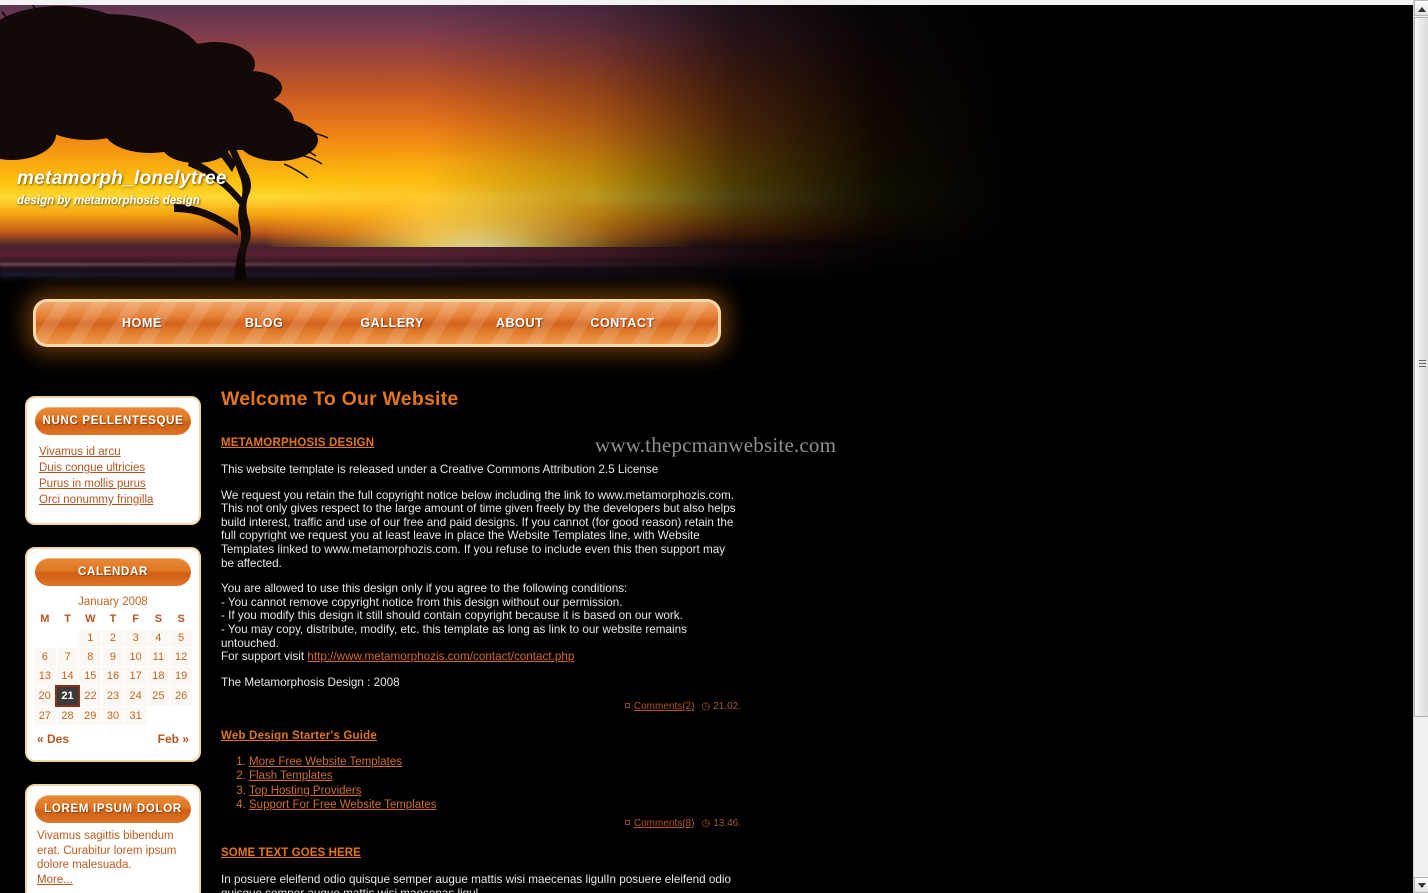 The image size is (1428, 893). I want to click on calendar-day: 9, so click(113, 657).